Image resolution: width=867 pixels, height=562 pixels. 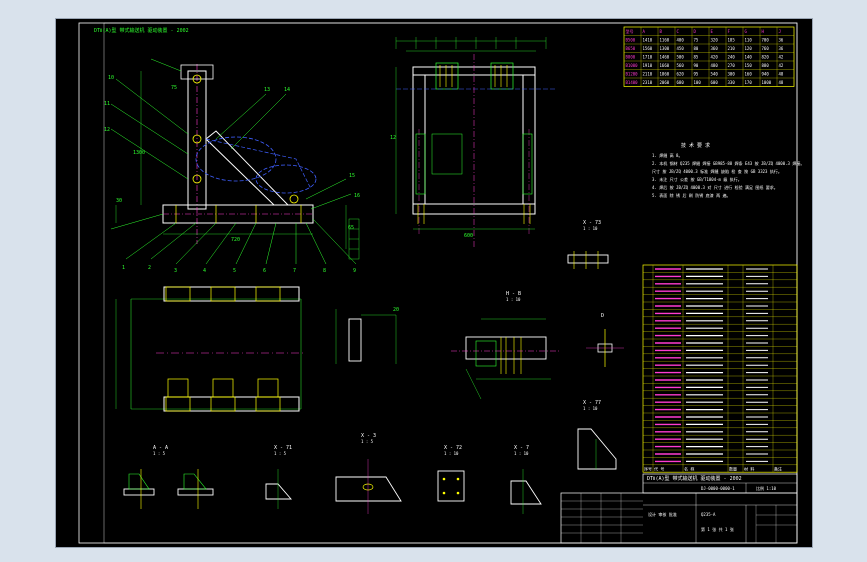 I want to click on section-aa: A - A 1 : 5, so click(x=168, y=477).